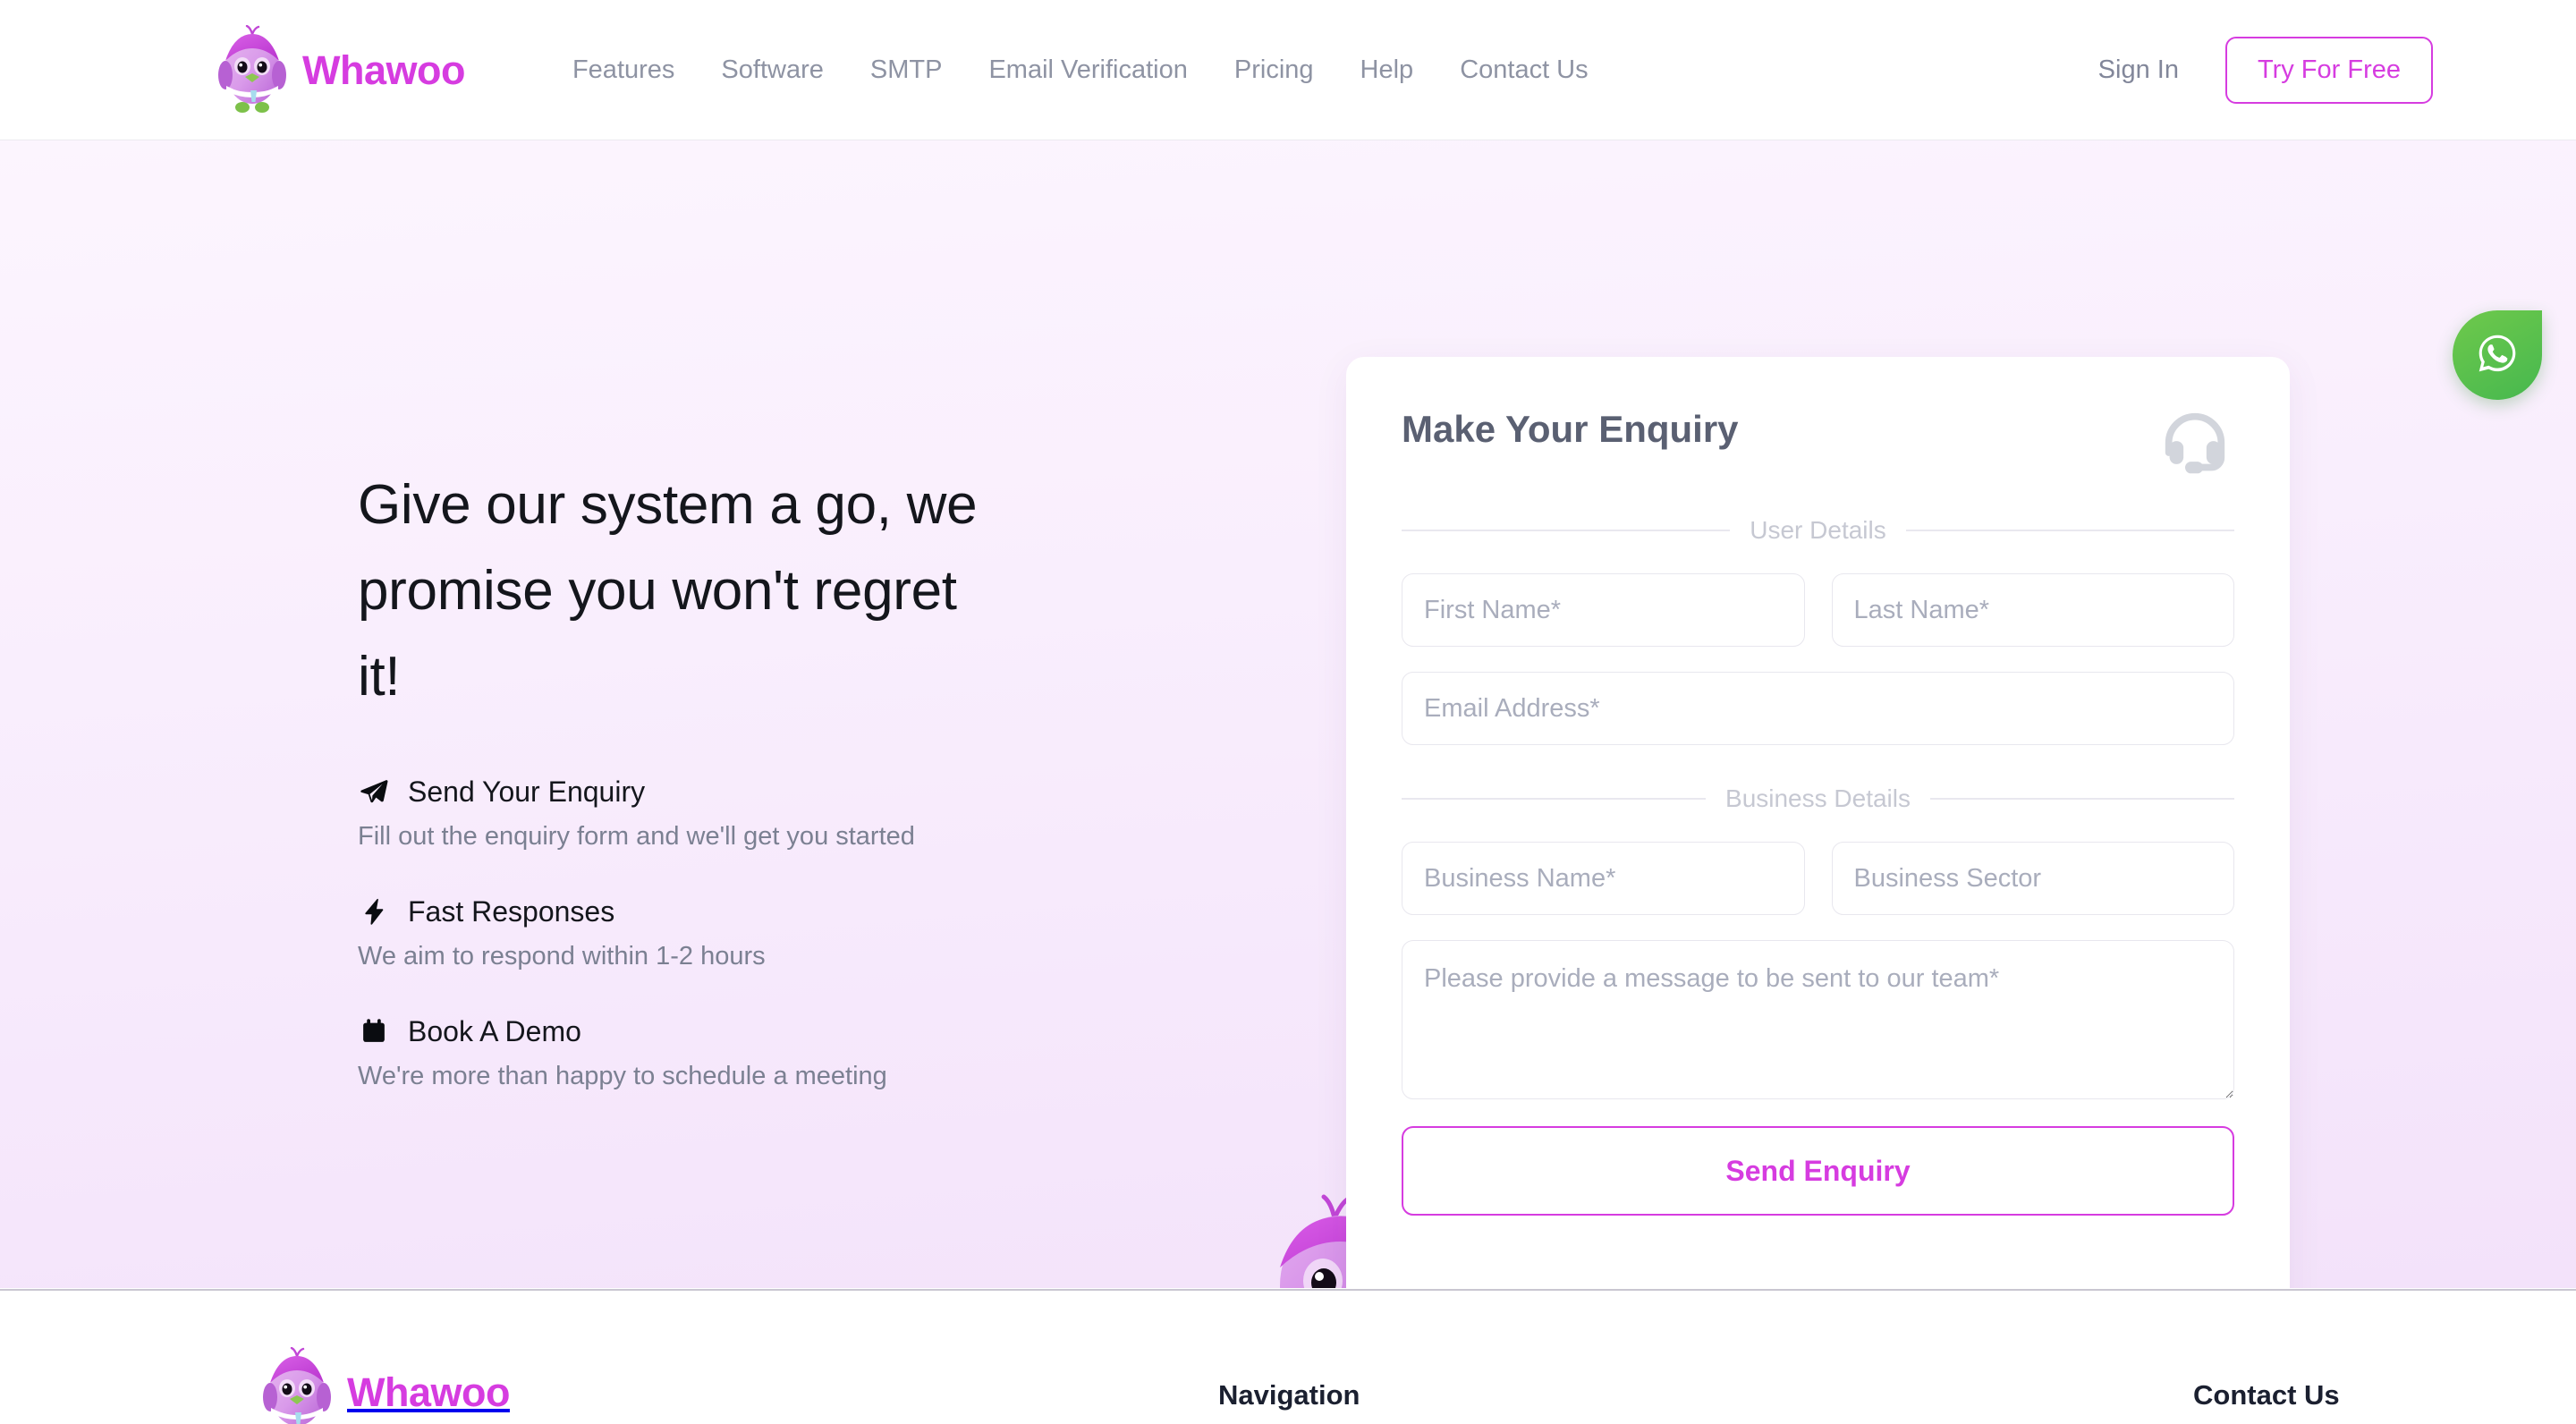  I want to click on feature-title: Book A Demo, so click(494, 1030).